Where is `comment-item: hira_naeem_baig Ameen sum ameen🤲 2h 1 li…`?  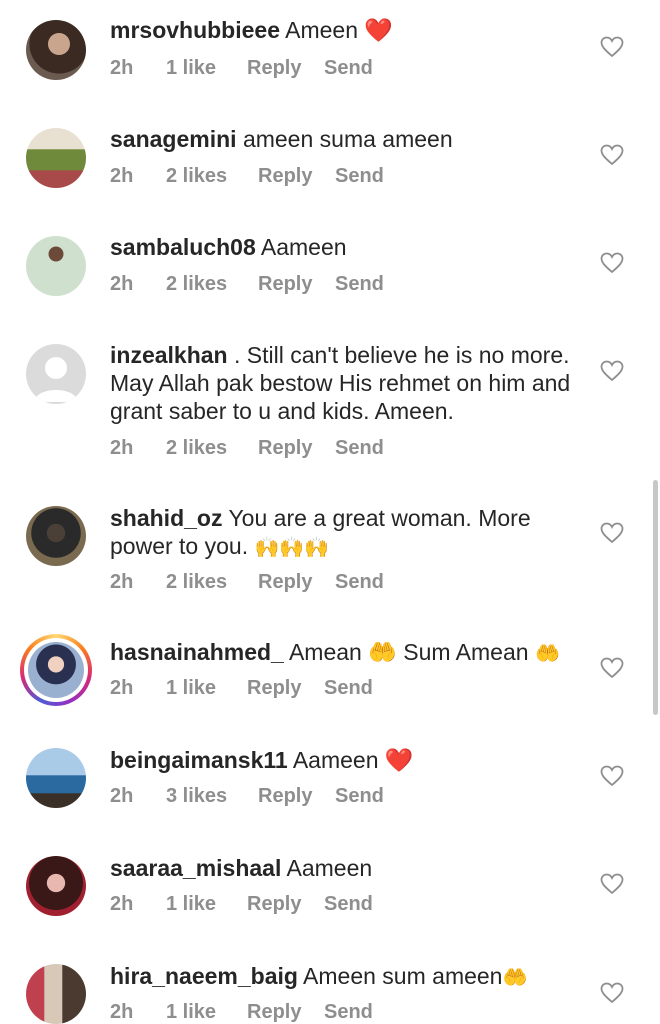 comment-item: hira_naeem_baig Ameen sum ameen🤲 2h 1 li… is located at coordinates (330, 984).